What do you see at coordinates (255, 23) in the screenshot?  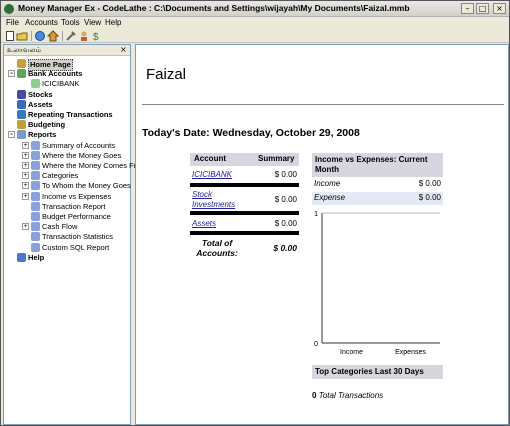 I see `menu-bar: File Accounts Tools View Help` at bounding box center [255, 23].